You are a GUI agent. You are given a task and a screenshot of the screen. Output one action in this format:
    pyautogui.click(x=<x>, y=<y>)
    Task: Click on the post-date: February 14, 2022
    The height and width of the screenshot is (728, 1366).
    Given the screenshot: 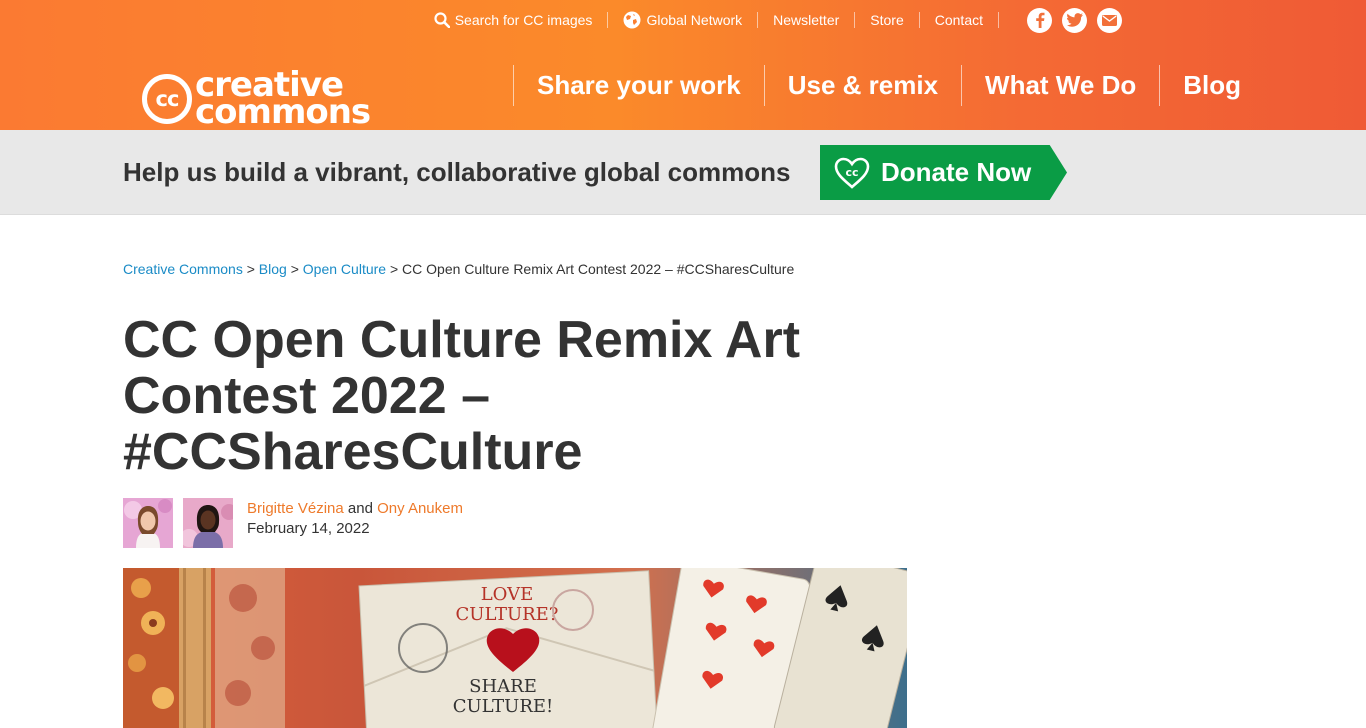 What is the action you would take?
    pyautogui.click(x=308, y=528)
    